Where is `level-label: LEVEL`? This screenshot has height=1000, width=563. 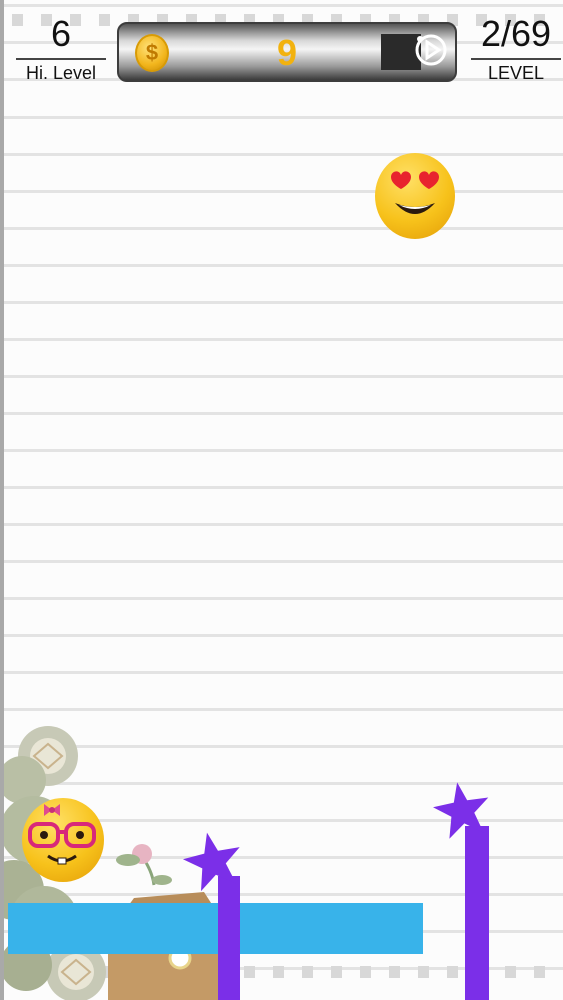
level-label: LEVEL is located at coordinates (516, 73).